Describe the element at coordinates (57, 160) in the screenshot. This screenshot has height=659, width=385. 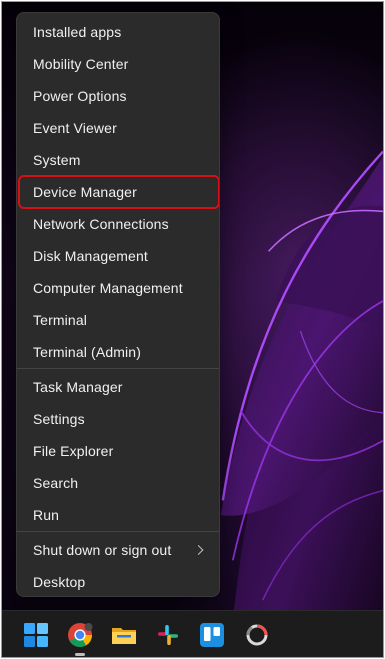
I see `menu-item-label: System` at that location.